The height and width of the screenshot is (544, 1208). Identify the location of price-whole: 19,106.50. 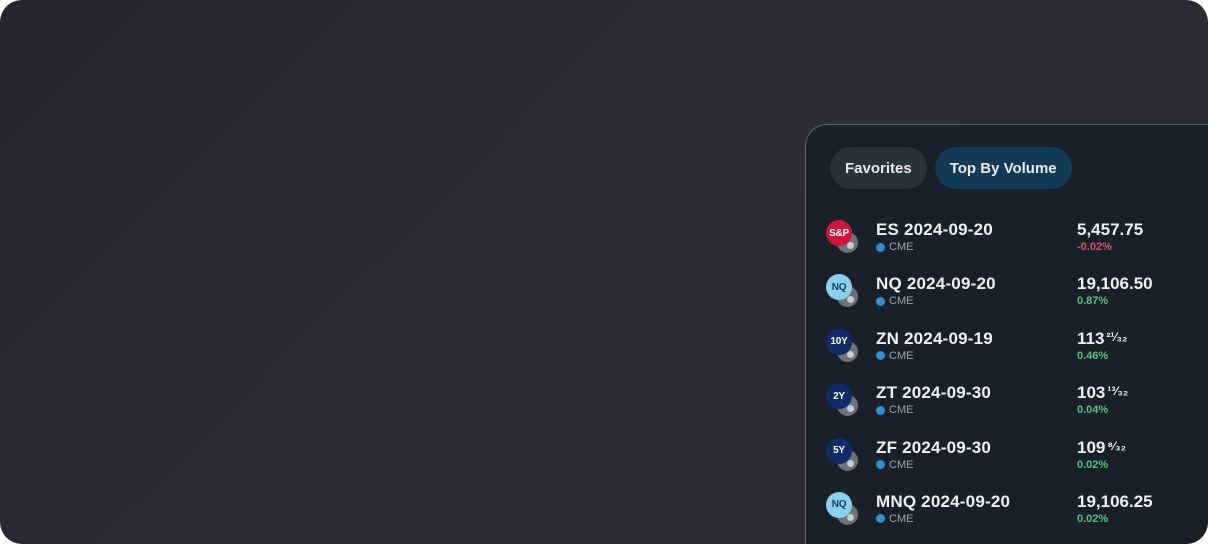
(1115, 284).